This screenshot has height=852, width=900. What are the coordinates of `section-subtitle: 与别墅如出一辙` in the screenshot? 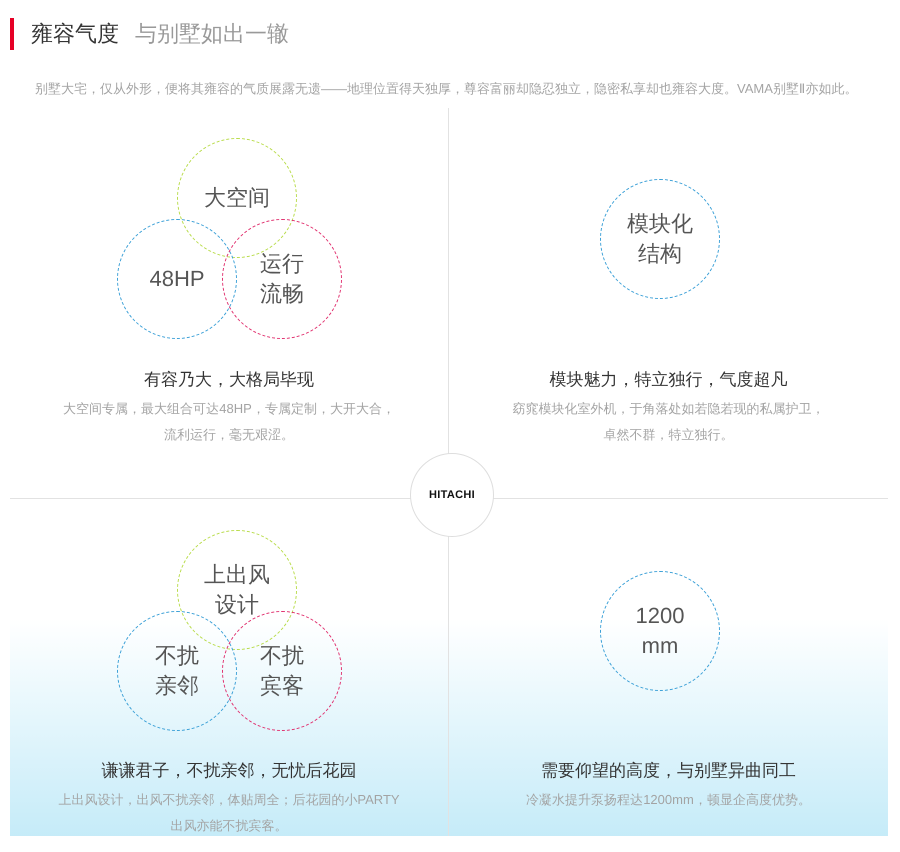 It's located at (212, 34).